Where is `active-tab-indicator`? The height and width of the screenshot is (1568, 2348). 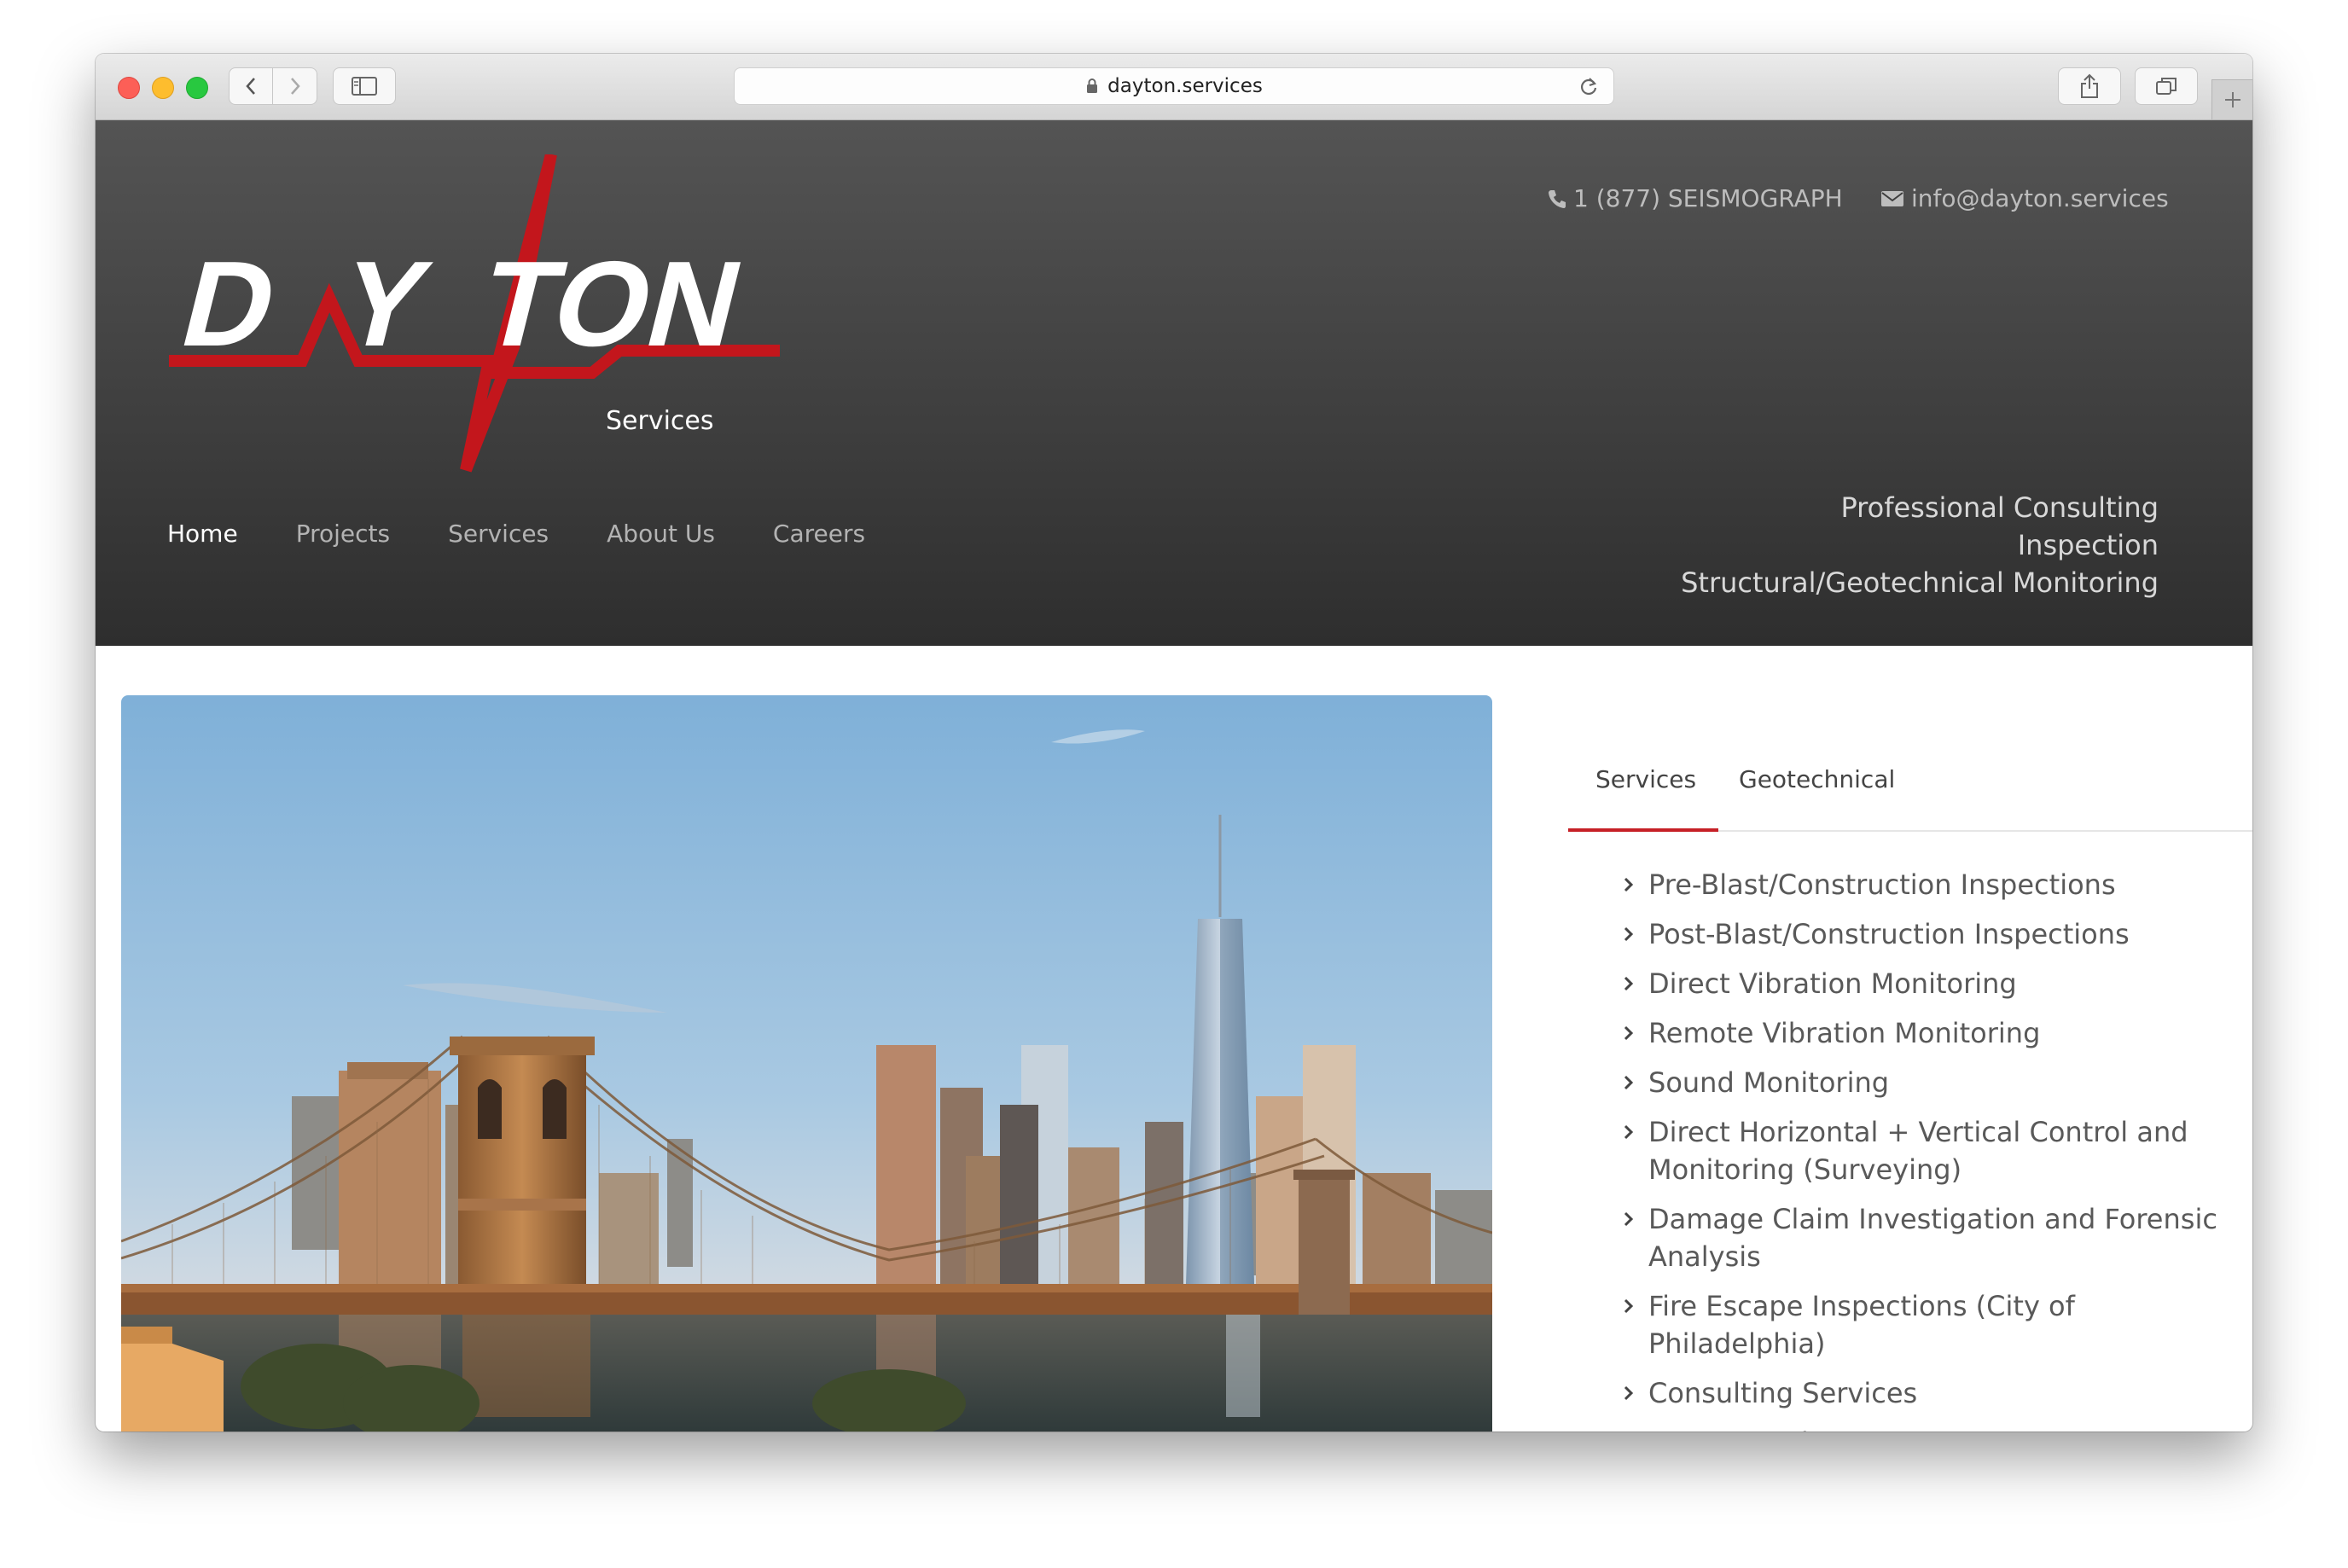 active-tab-indicator is located at coordinates (1643, 830).